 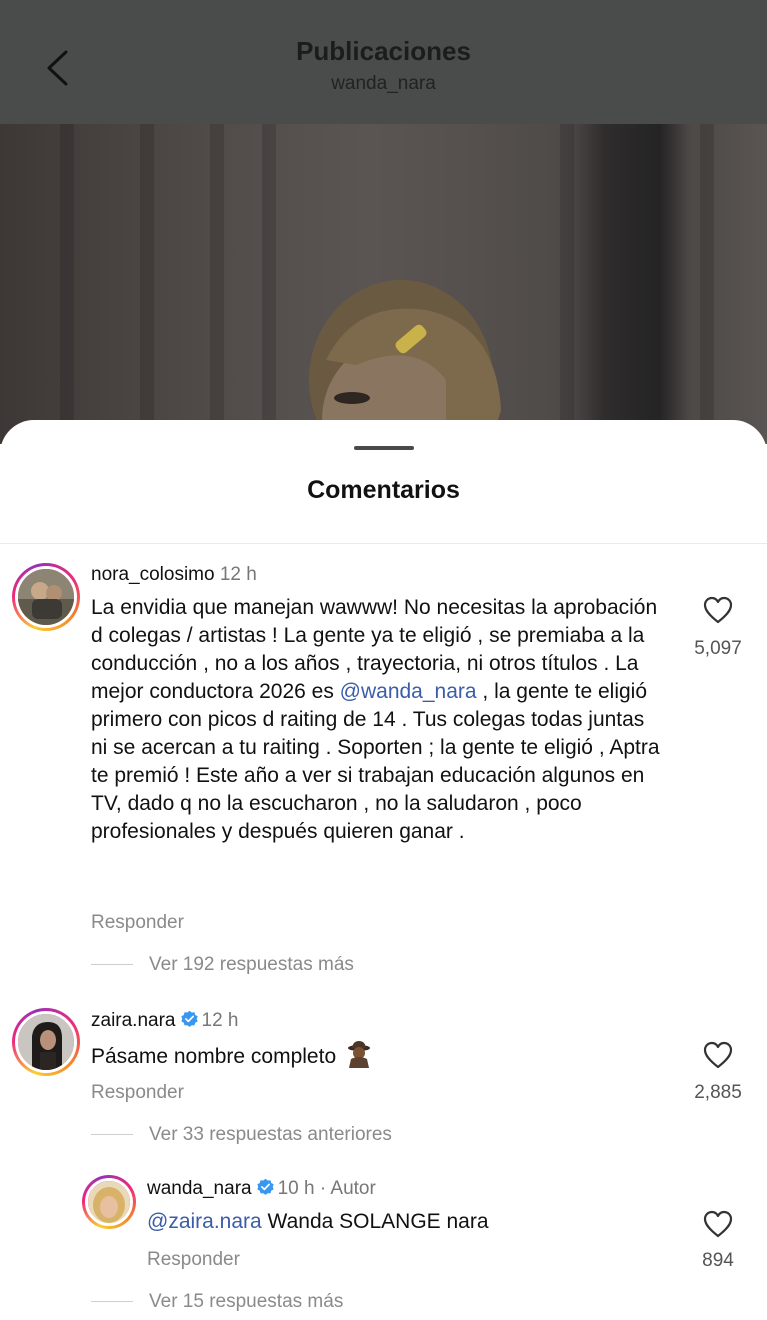 What do you see at coordinates (153, 574) in the screenshot?
I see `comment-username: nora_colosimo` at bounding box center [153, 574].